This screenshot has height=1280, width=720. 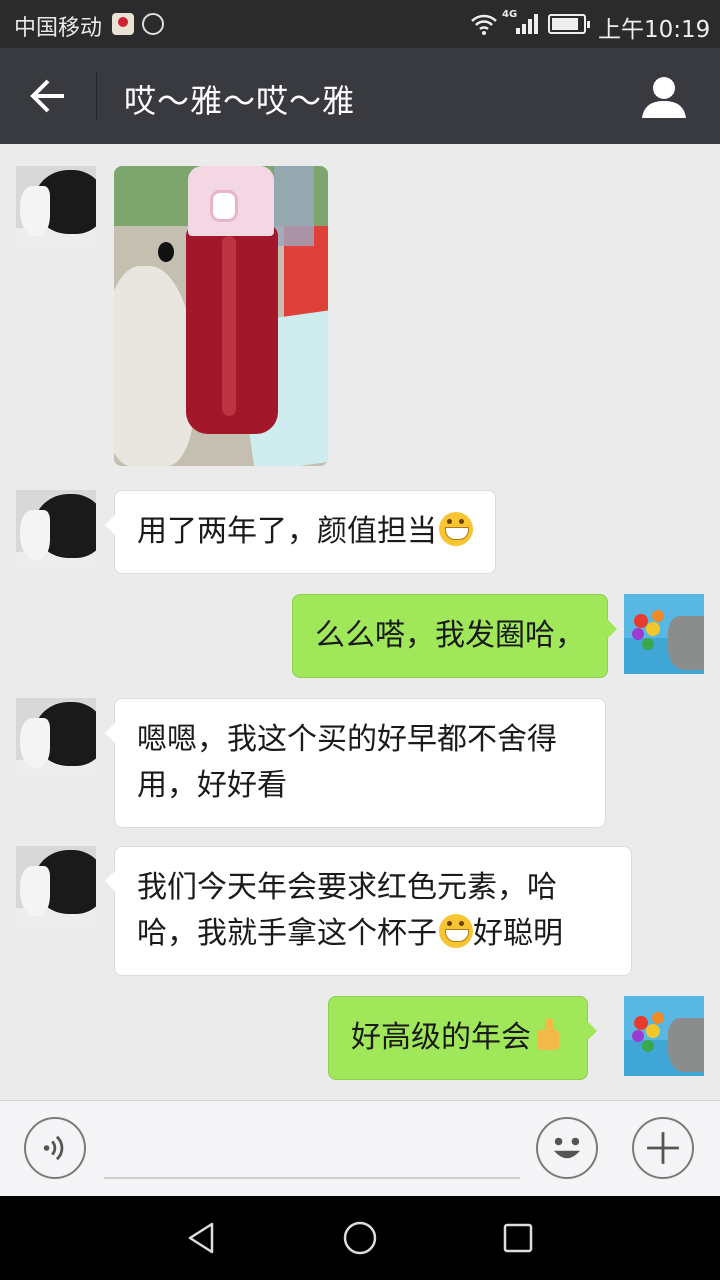 I want to click on plus-icon, so click(x=663, y=1148).